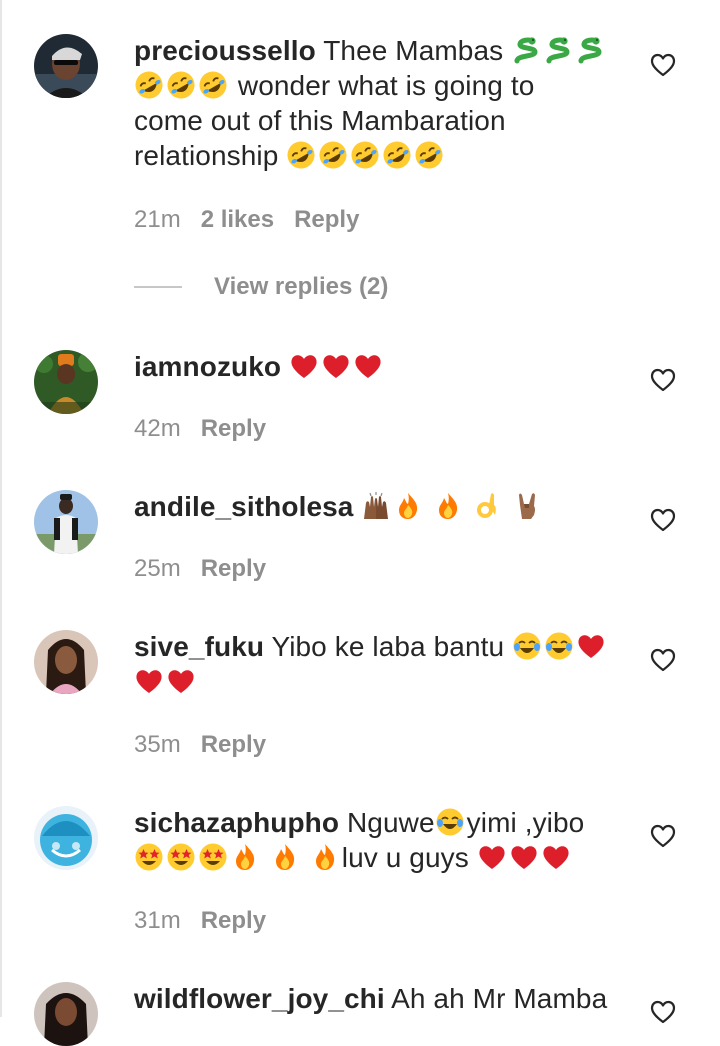 Image resolution: width=720 pixels, height=1046 pixels. What do you see at coordinates (374, 840) in the screenshot?
I see `comment-body: sichazaphupho Nguwe yimi ,yibo luv u guys` at bounding box center [374, 840].